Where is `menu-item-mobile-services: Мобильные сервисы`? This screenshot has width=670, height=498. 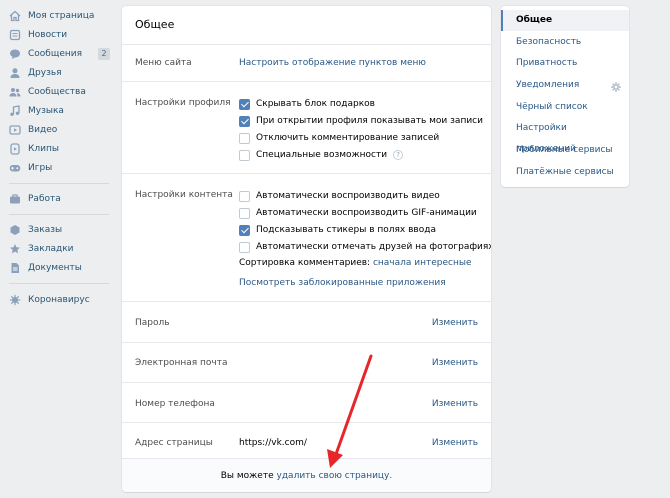 menu-item-mobile-services: Мобильные сервисы is located at coordinates (565, 150).